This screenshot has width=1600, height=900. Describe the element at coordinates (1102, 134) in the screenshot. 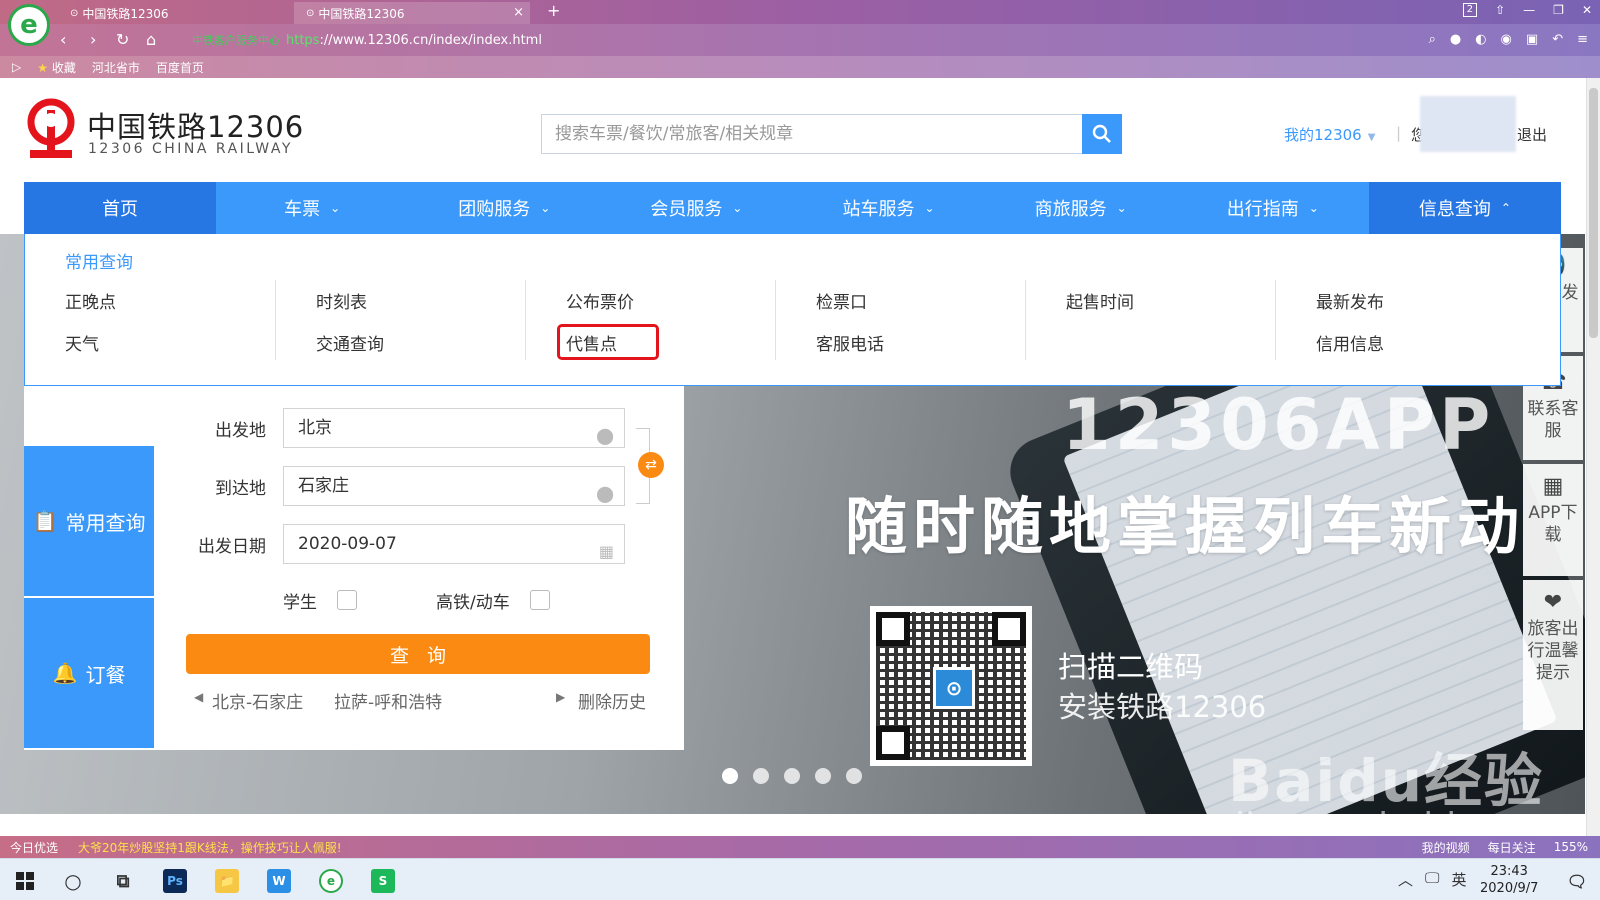

I see `site-search-button` at that location.